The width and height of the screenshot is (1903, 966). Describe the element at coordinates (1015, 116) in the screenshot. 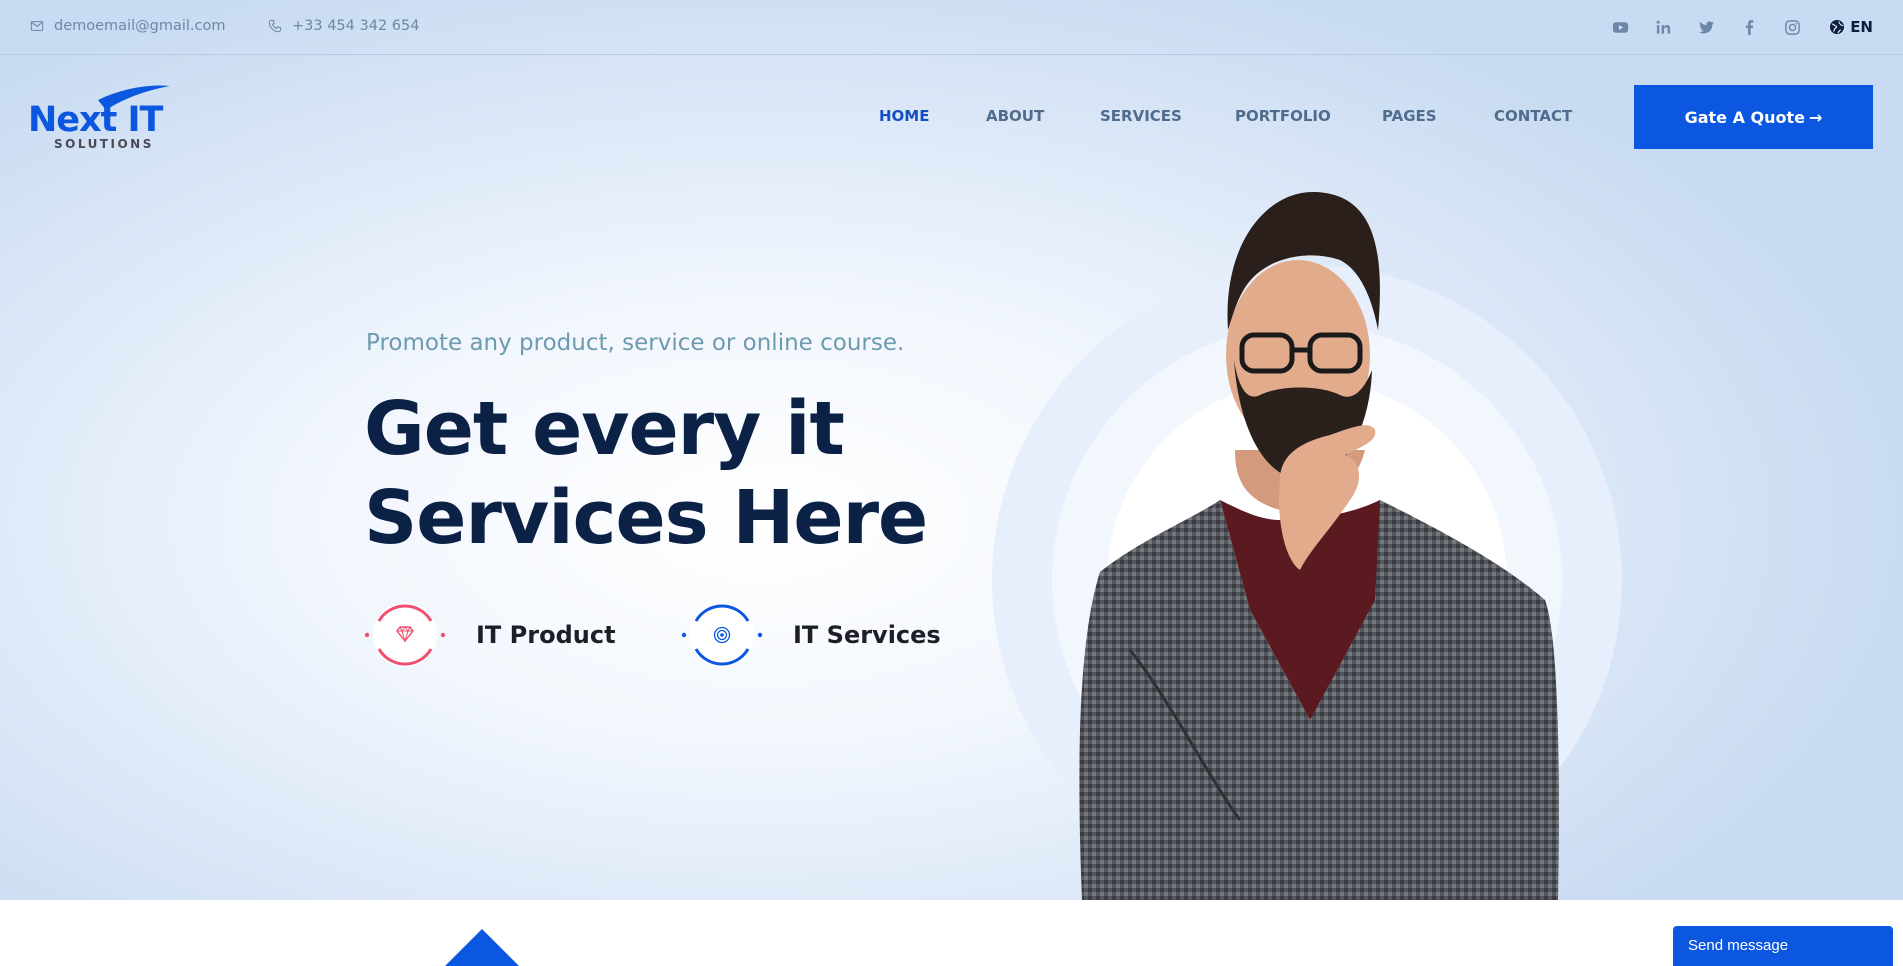

I see `nav-about: ABOUT` at that location.